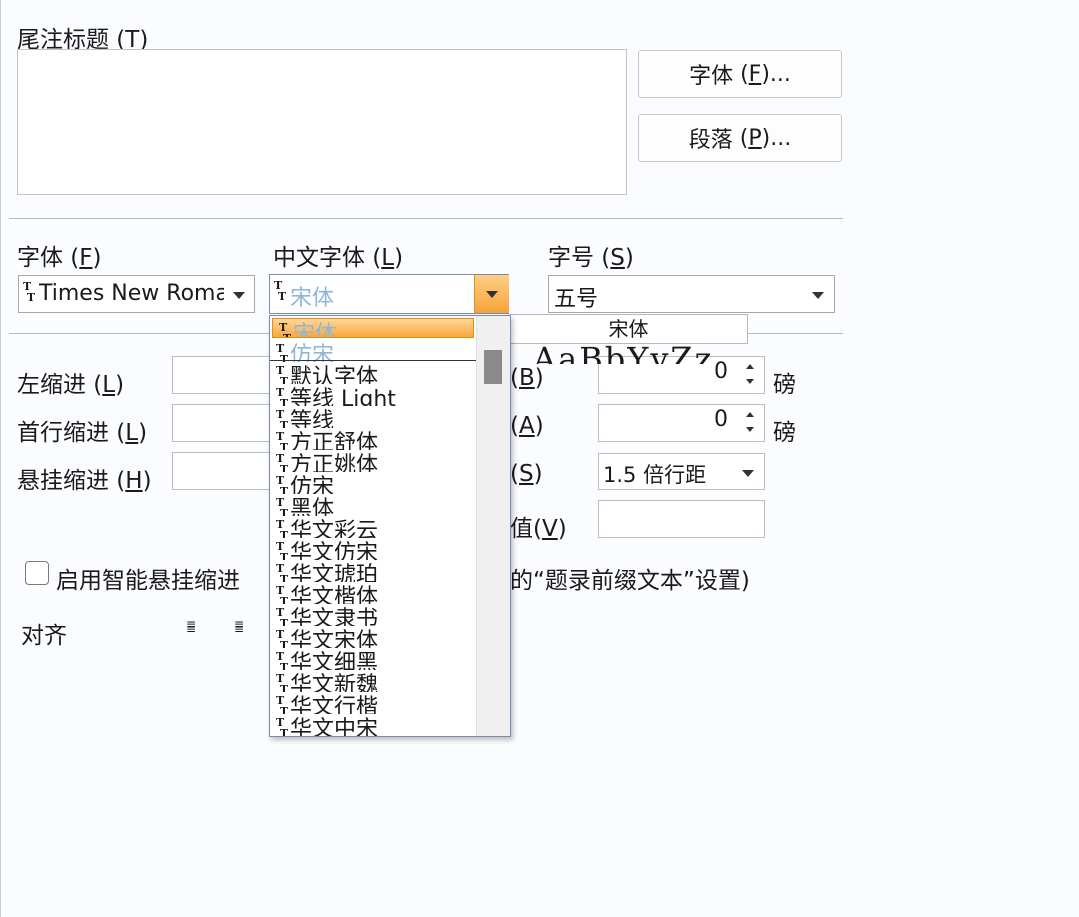 This screenshot has height=917, width=1079. I want to click on western-font-value: Times New Roma, so click(131, 293).